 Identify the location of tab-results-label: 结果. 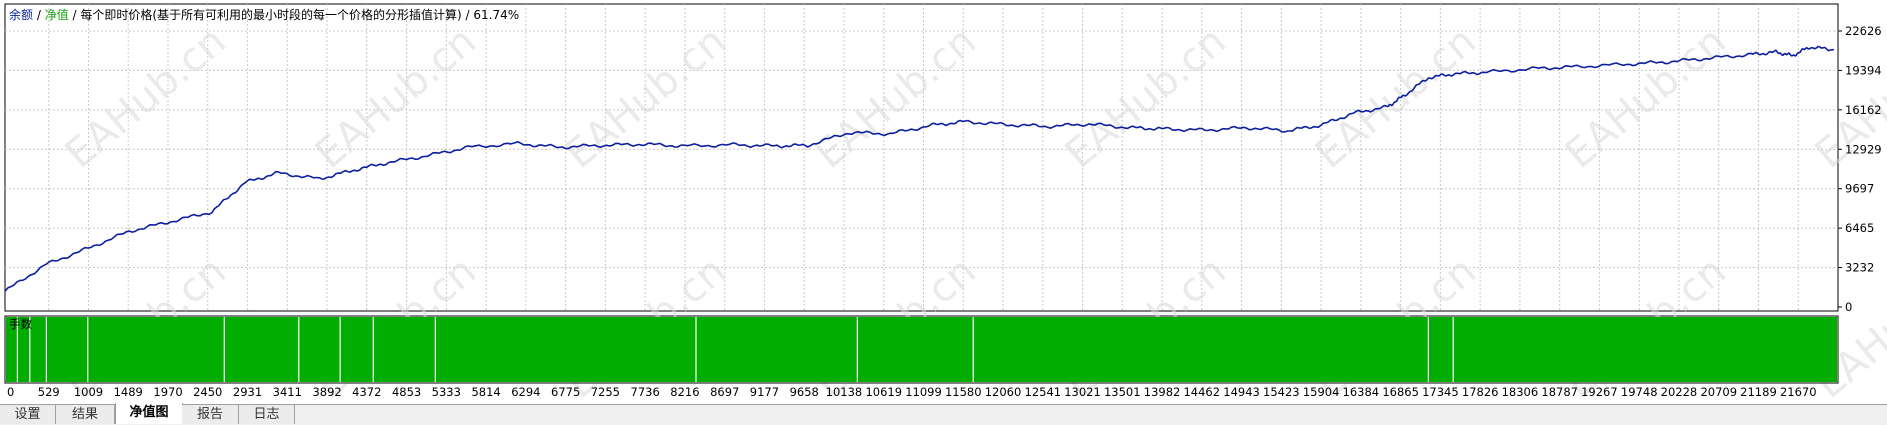
(84, 414).